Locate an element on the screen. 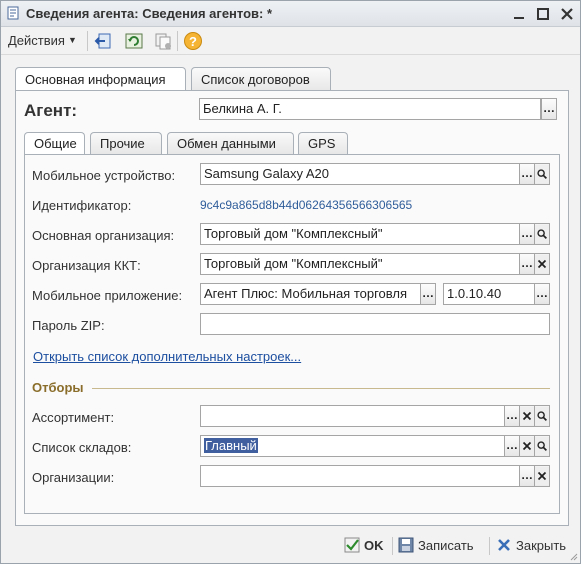 The height and width of the screenshot is (564, 581). close-window-icon is located at coordinates (567, 14).